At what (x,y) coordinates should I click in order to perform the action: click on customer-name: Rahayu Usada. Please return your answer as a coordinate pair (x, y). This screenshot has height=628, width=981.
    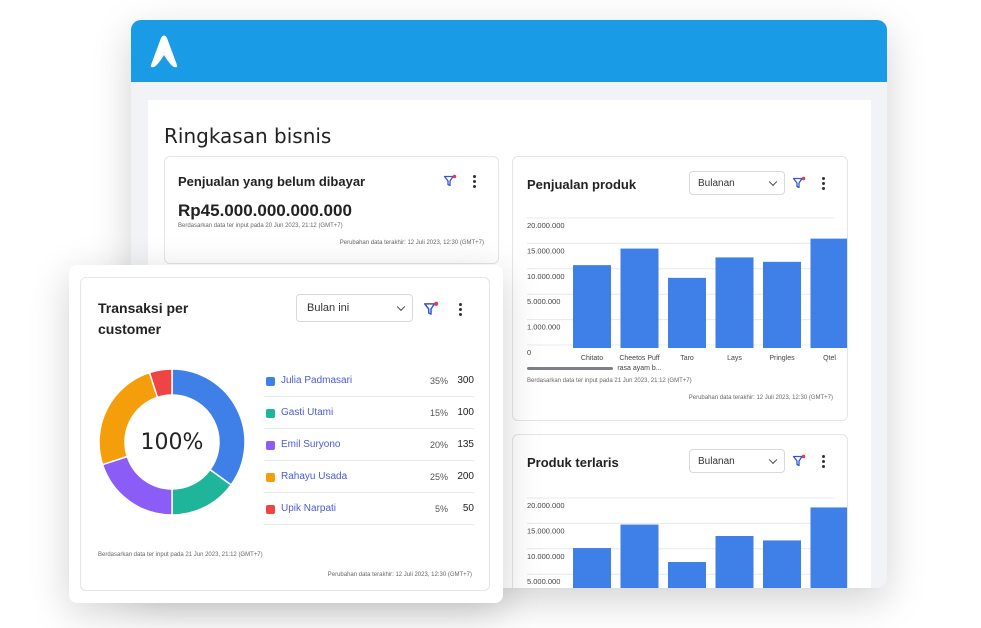
    Looking at the image, I should click on (314, 476).